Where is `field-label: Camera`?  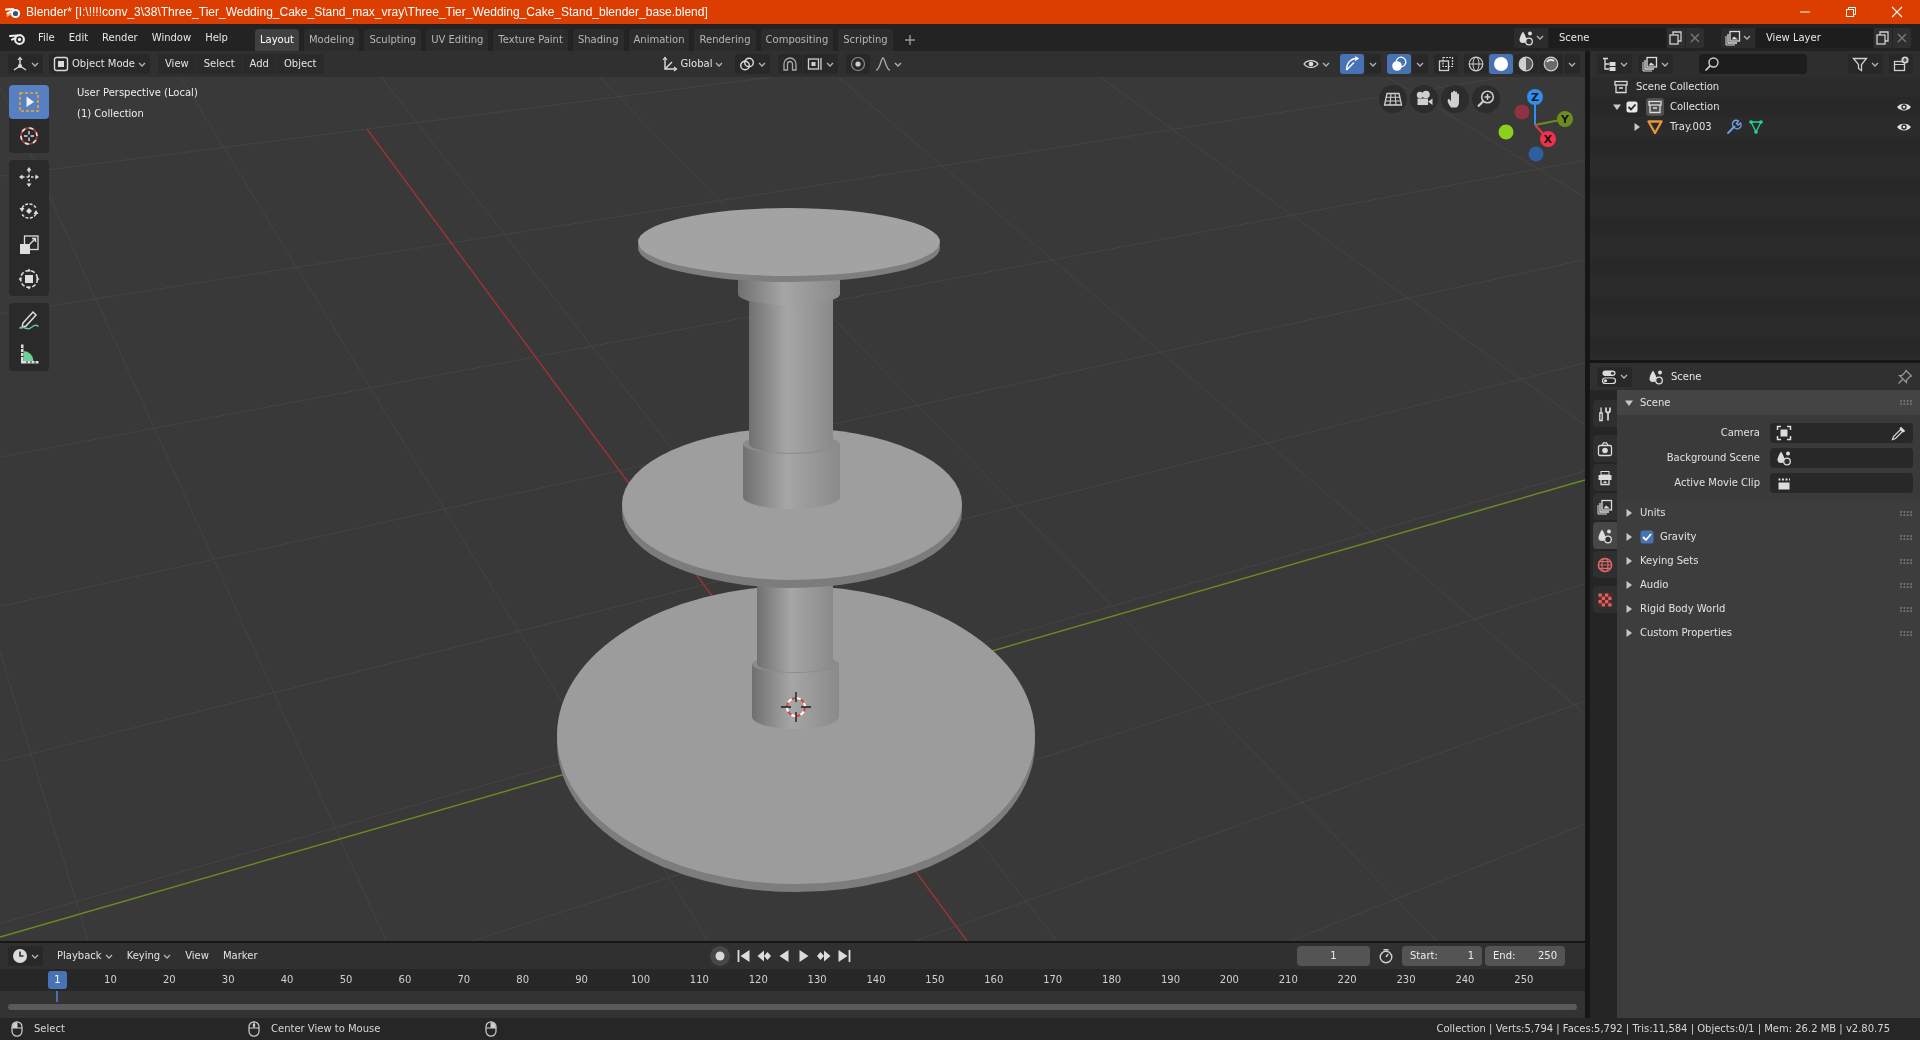 field-label: Camera is located at coordinates (1739, 433).